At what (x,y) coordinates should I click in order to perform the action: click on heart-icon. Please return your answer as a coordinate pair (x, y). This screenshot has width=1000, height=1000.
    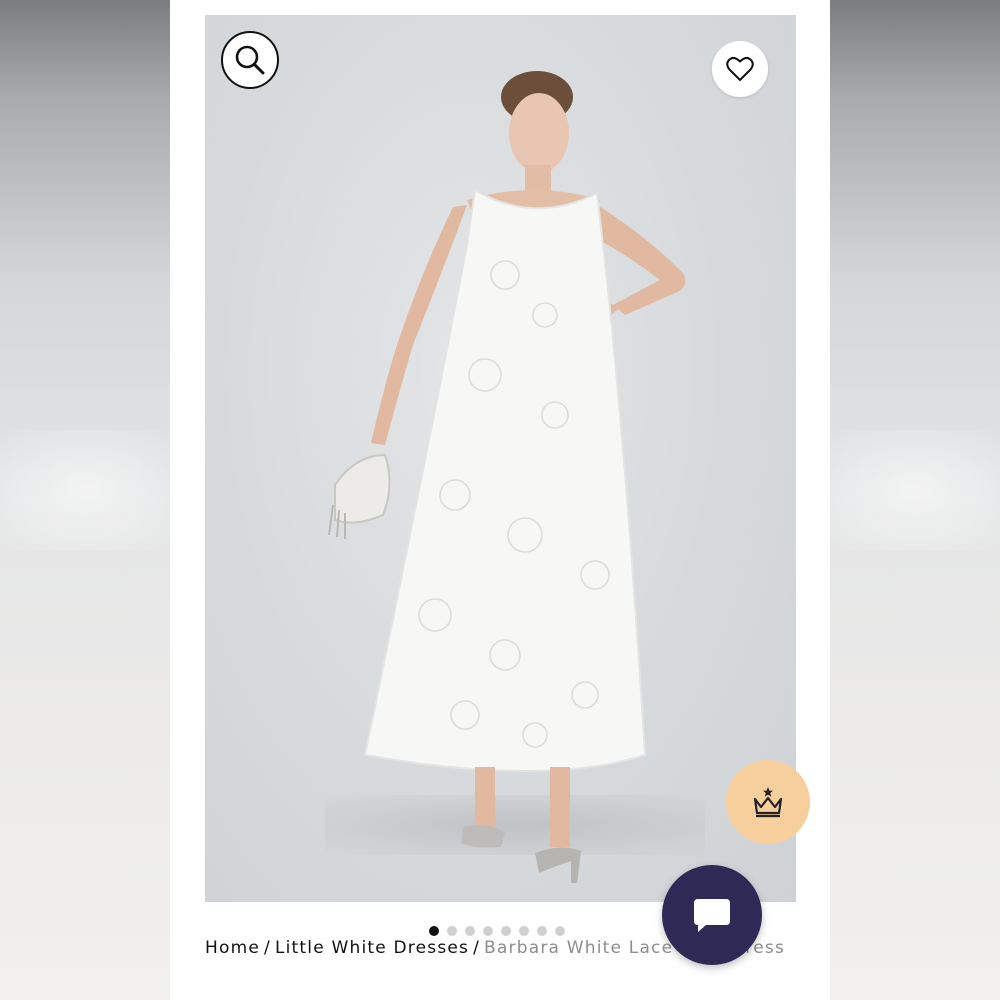
    Looking at the image, I should click on (740, 68).